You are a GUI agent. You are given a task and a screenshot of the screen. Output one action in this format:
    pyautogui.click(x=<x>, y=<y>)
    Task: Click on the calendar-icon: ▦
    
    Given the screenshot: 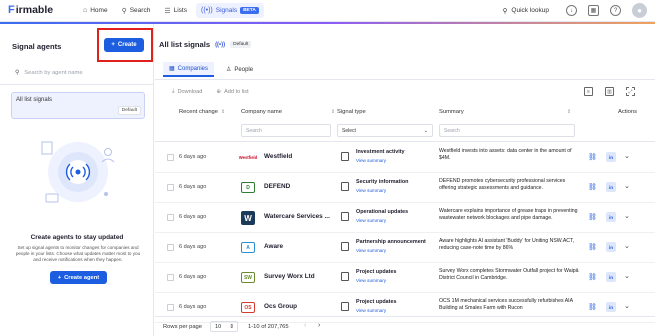 What is the action you would take?
    pyautogui.click(x=593, y=10)
    